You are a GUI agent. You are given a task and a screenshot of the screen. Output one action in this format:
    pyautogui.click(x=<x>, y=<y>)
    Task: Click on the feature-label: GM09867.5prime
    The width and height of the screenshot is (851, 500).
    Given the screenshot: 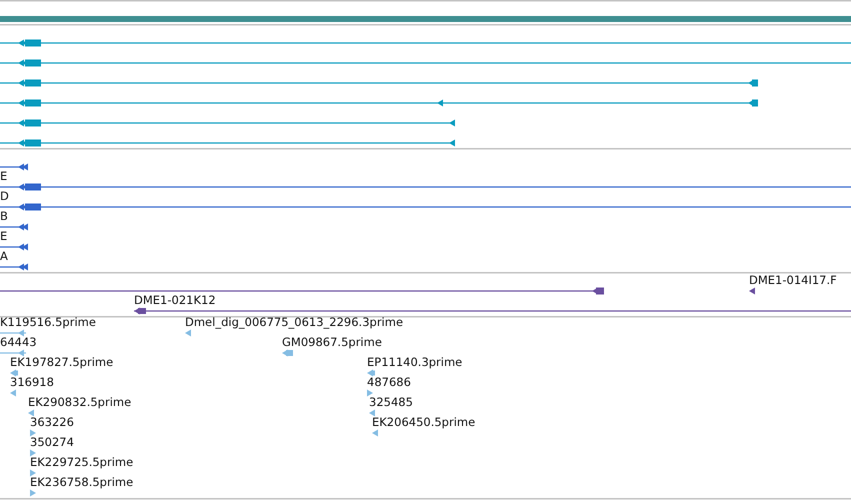 What is the action you would take?
    pyautogui.click(x=332, y=342)
    